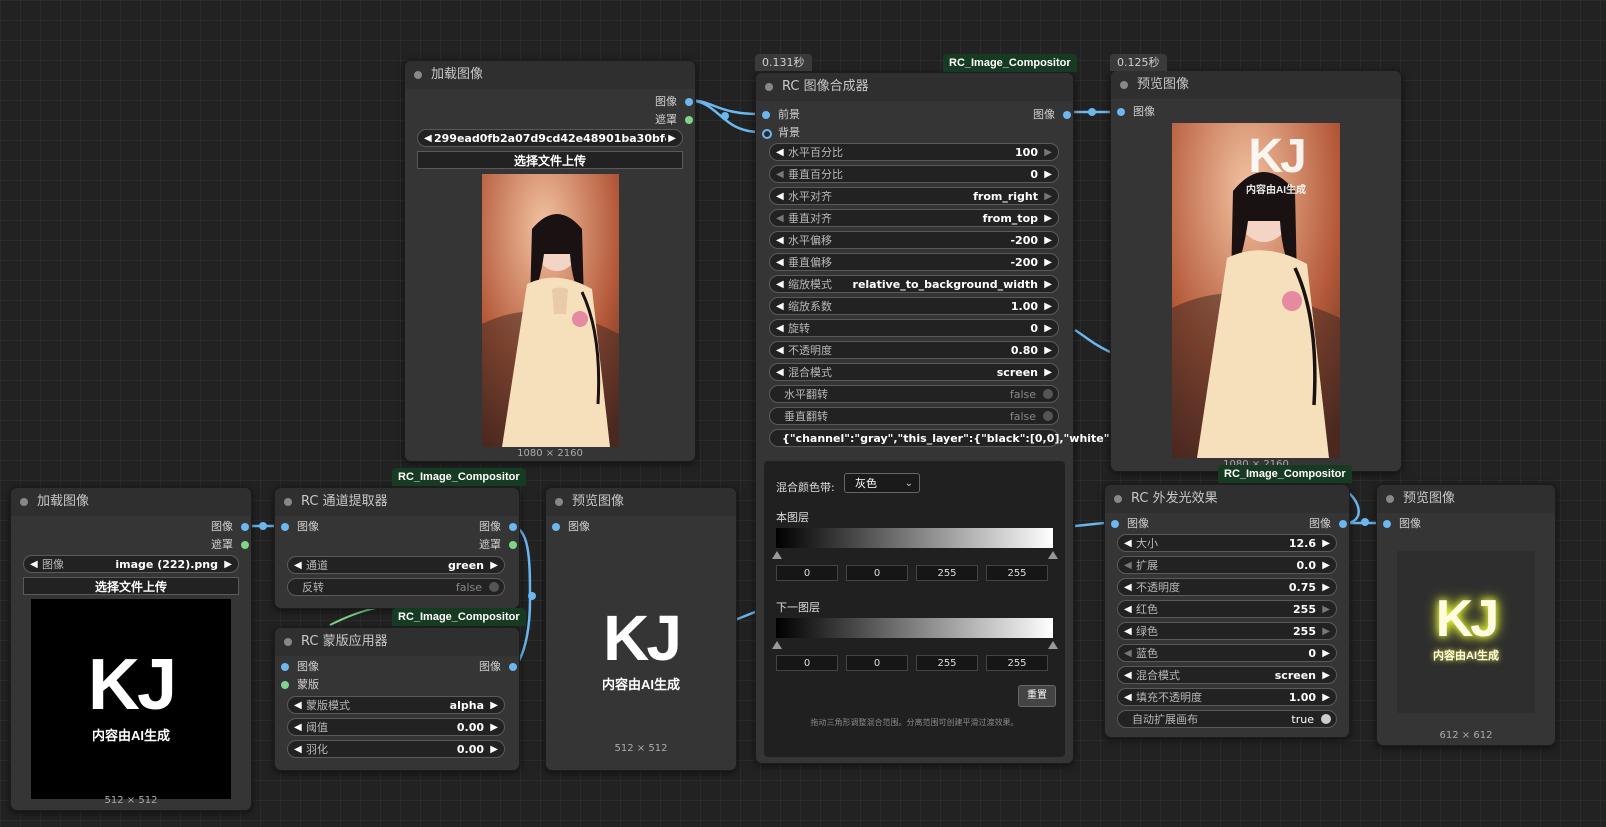 The image size is (1606, 827). What do you see at coordinates (882, 483) in the screenshot?
I see `blend-band-select: 灰色 ⌄` at bounding box center [882, 483].